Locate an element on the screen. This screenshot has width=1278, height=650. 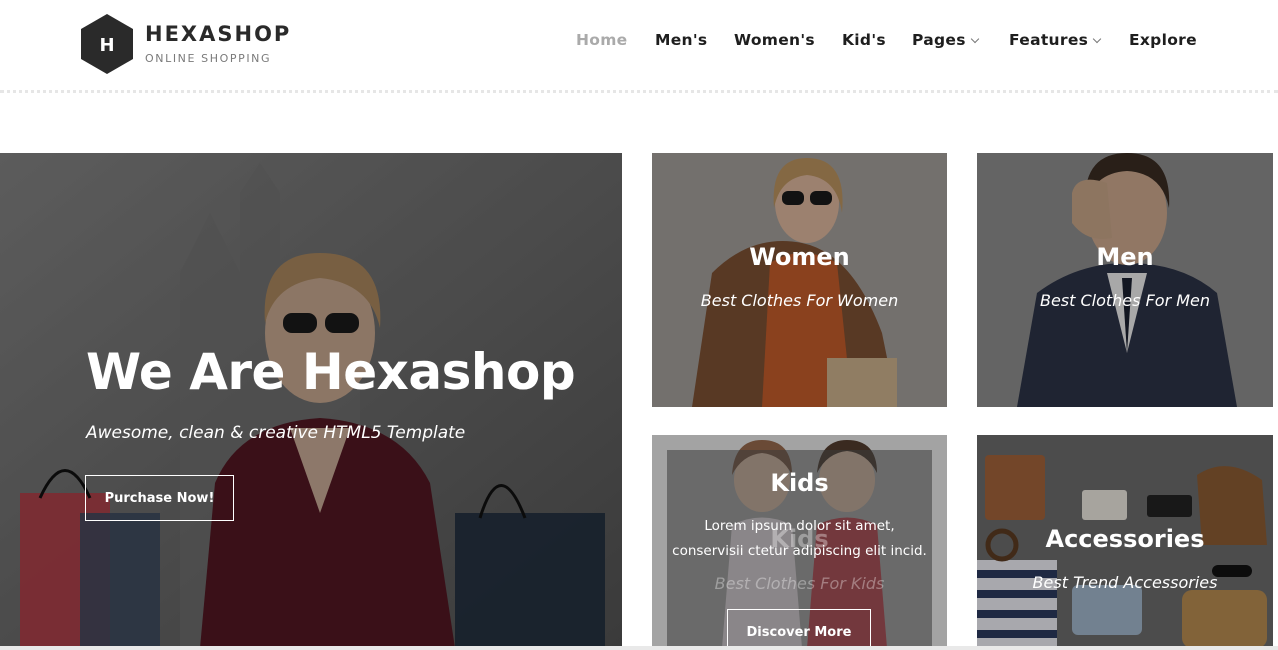
category-subtitle: Best Clothes For Kids is located at coordinates (799, 583).